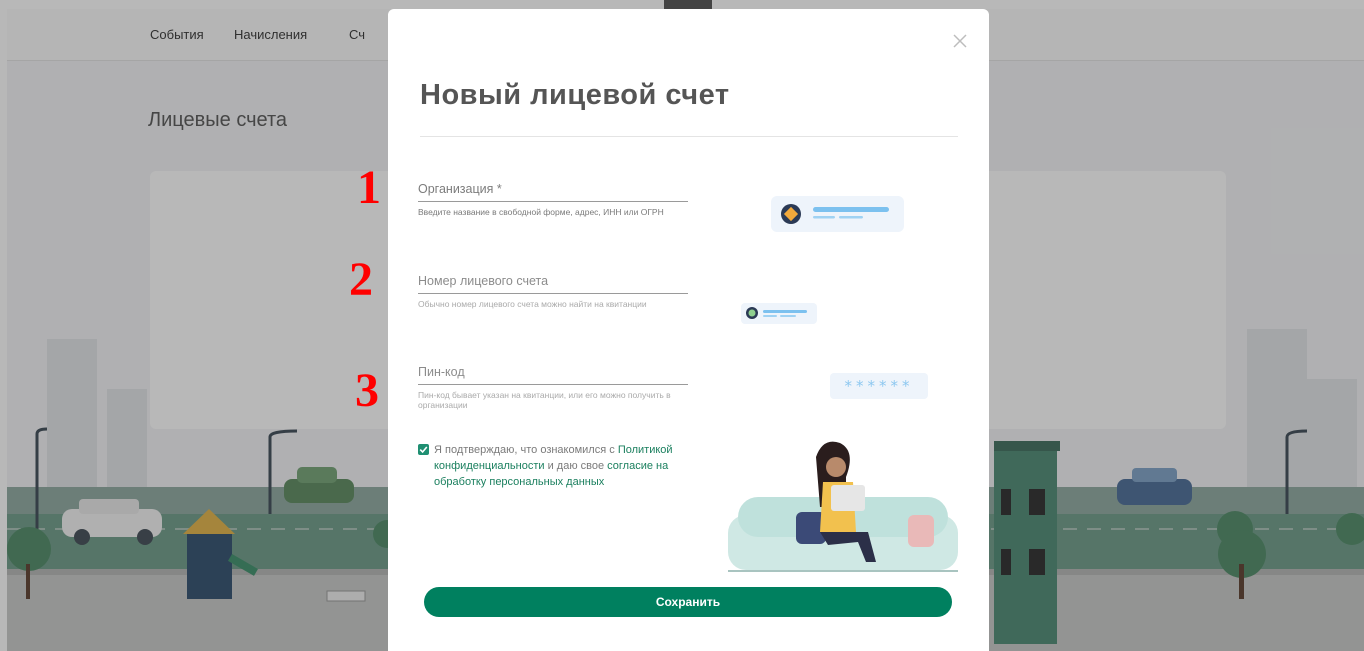 This screenshot has height=651, width=1364. What do you see at coordinates (837, 214) in the screenshot?
I see `organization-illustration` at bounding box center [837, 214].